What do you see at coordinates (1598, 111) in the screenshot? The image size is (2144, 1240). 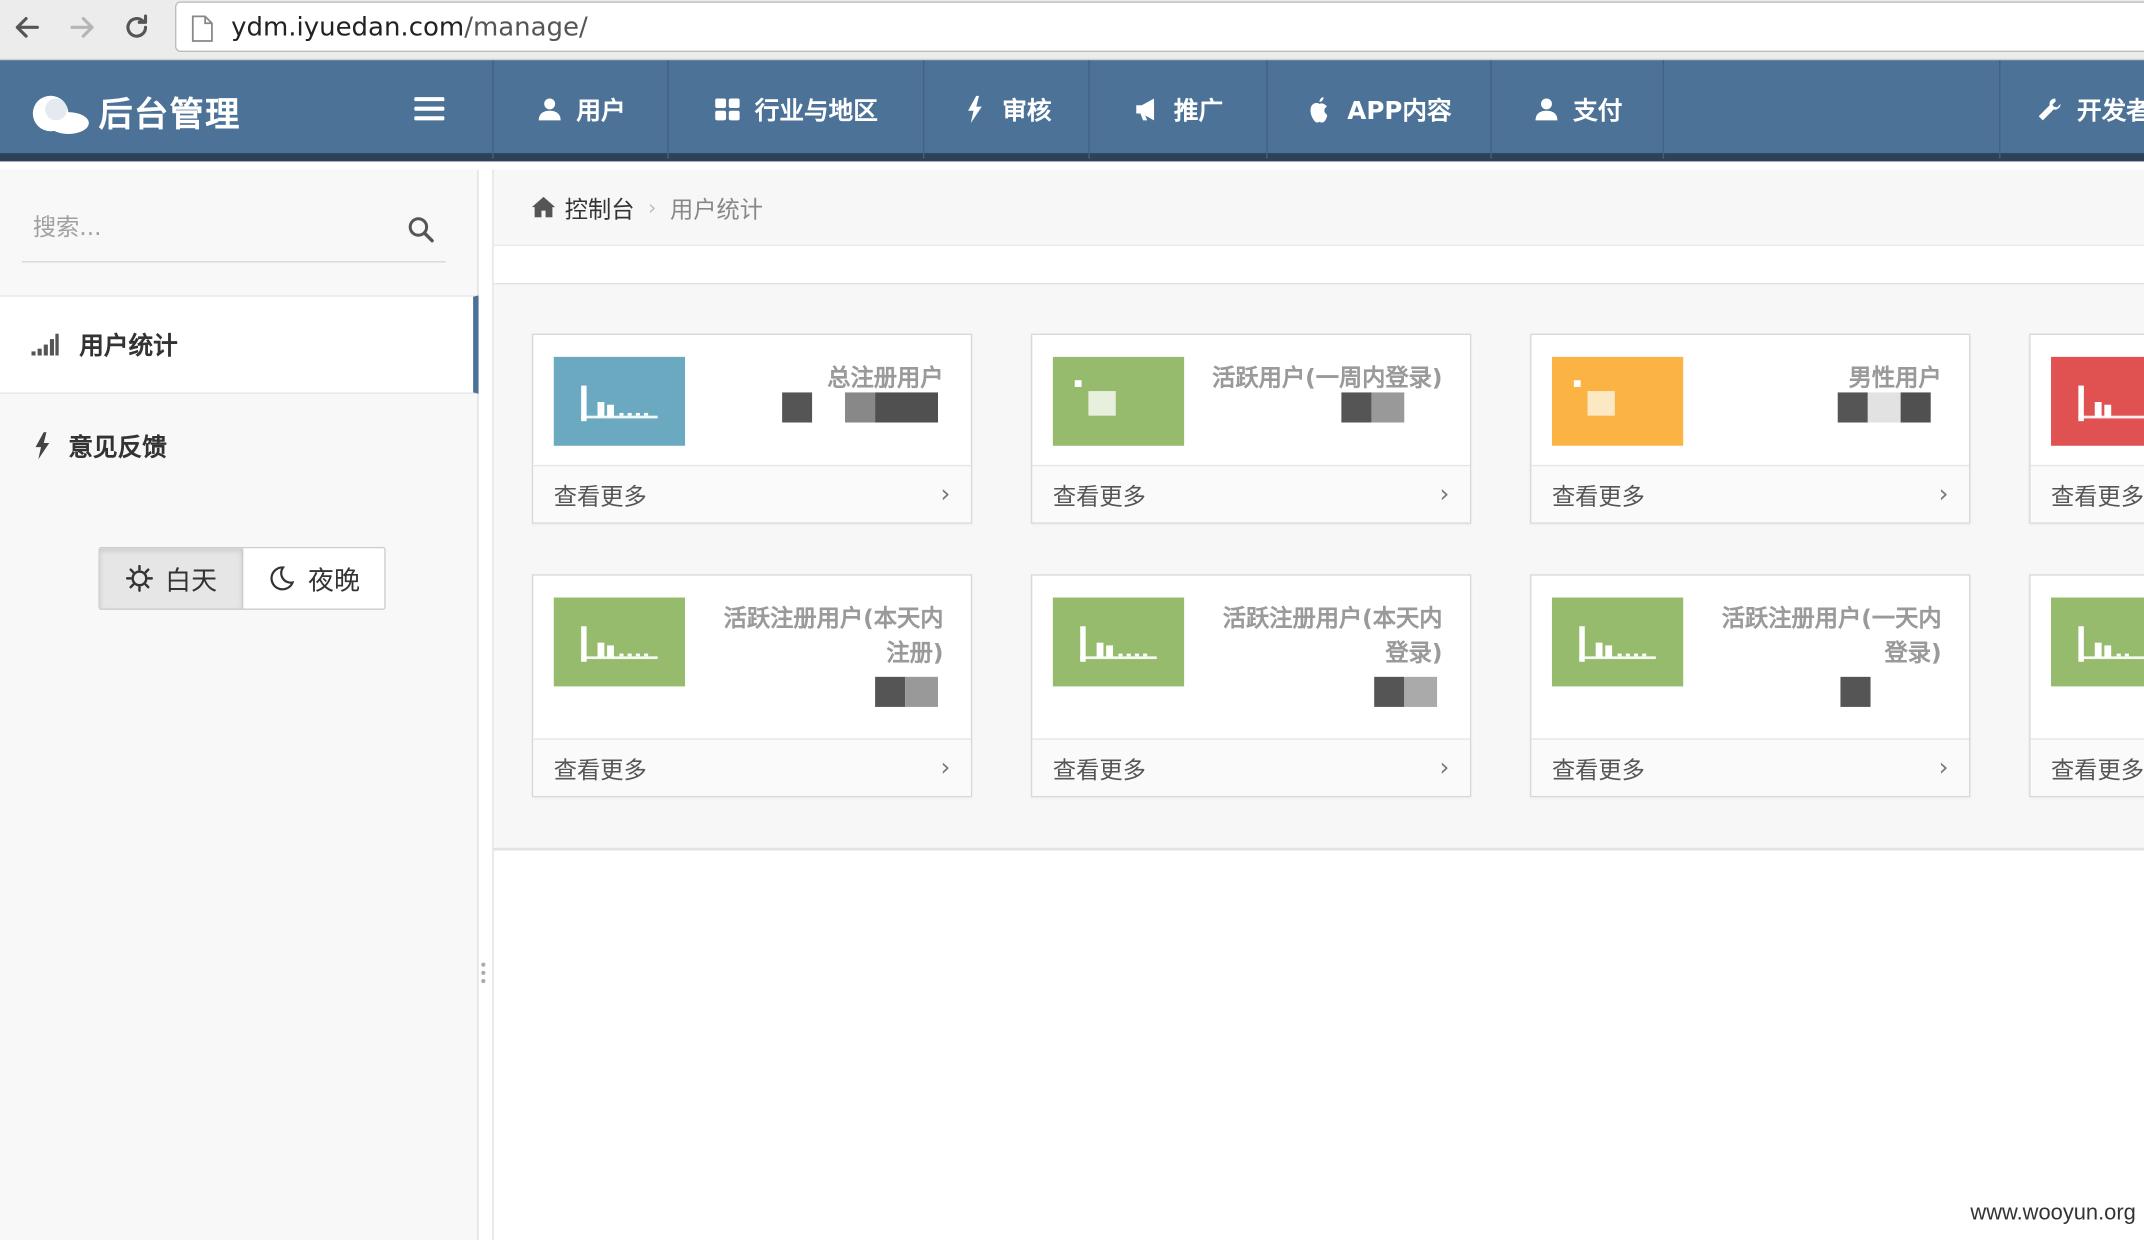 I see `nav-item-label: 支付` at bounding box center [1598, 111].